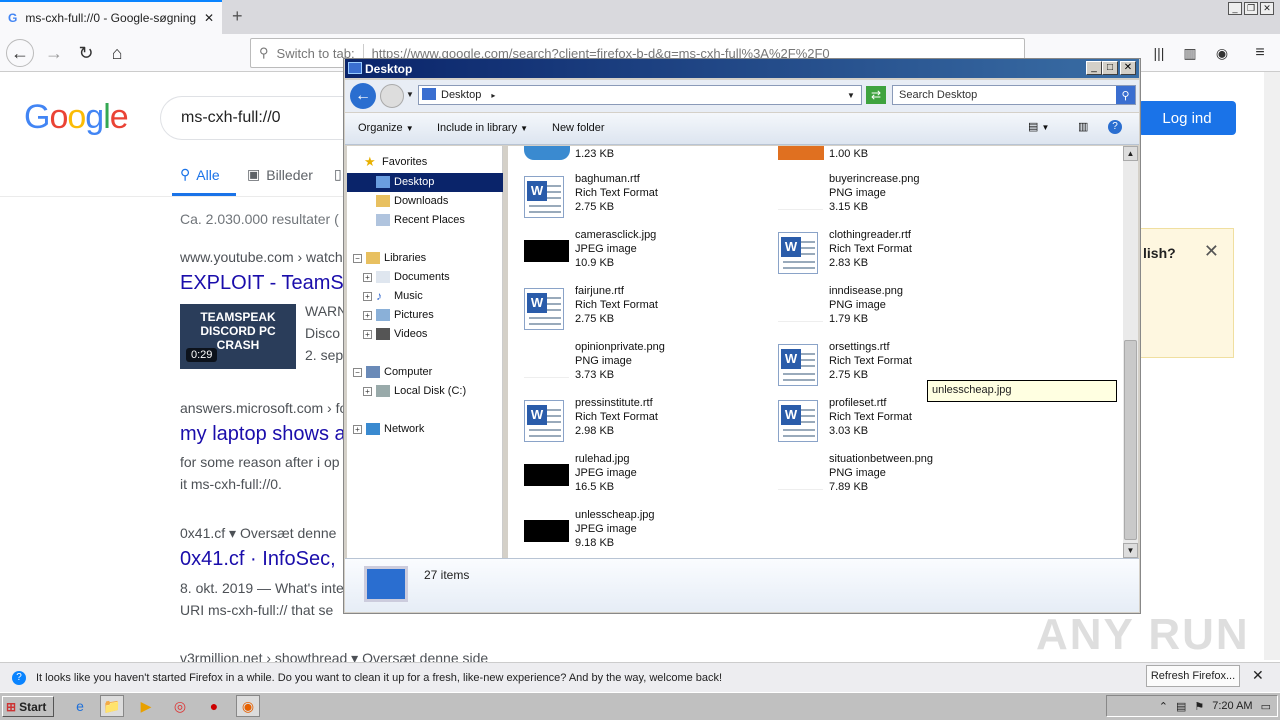 This screenshot has height=720, width=1280. I want to click on minimize-button: _, so click(1094, 68).